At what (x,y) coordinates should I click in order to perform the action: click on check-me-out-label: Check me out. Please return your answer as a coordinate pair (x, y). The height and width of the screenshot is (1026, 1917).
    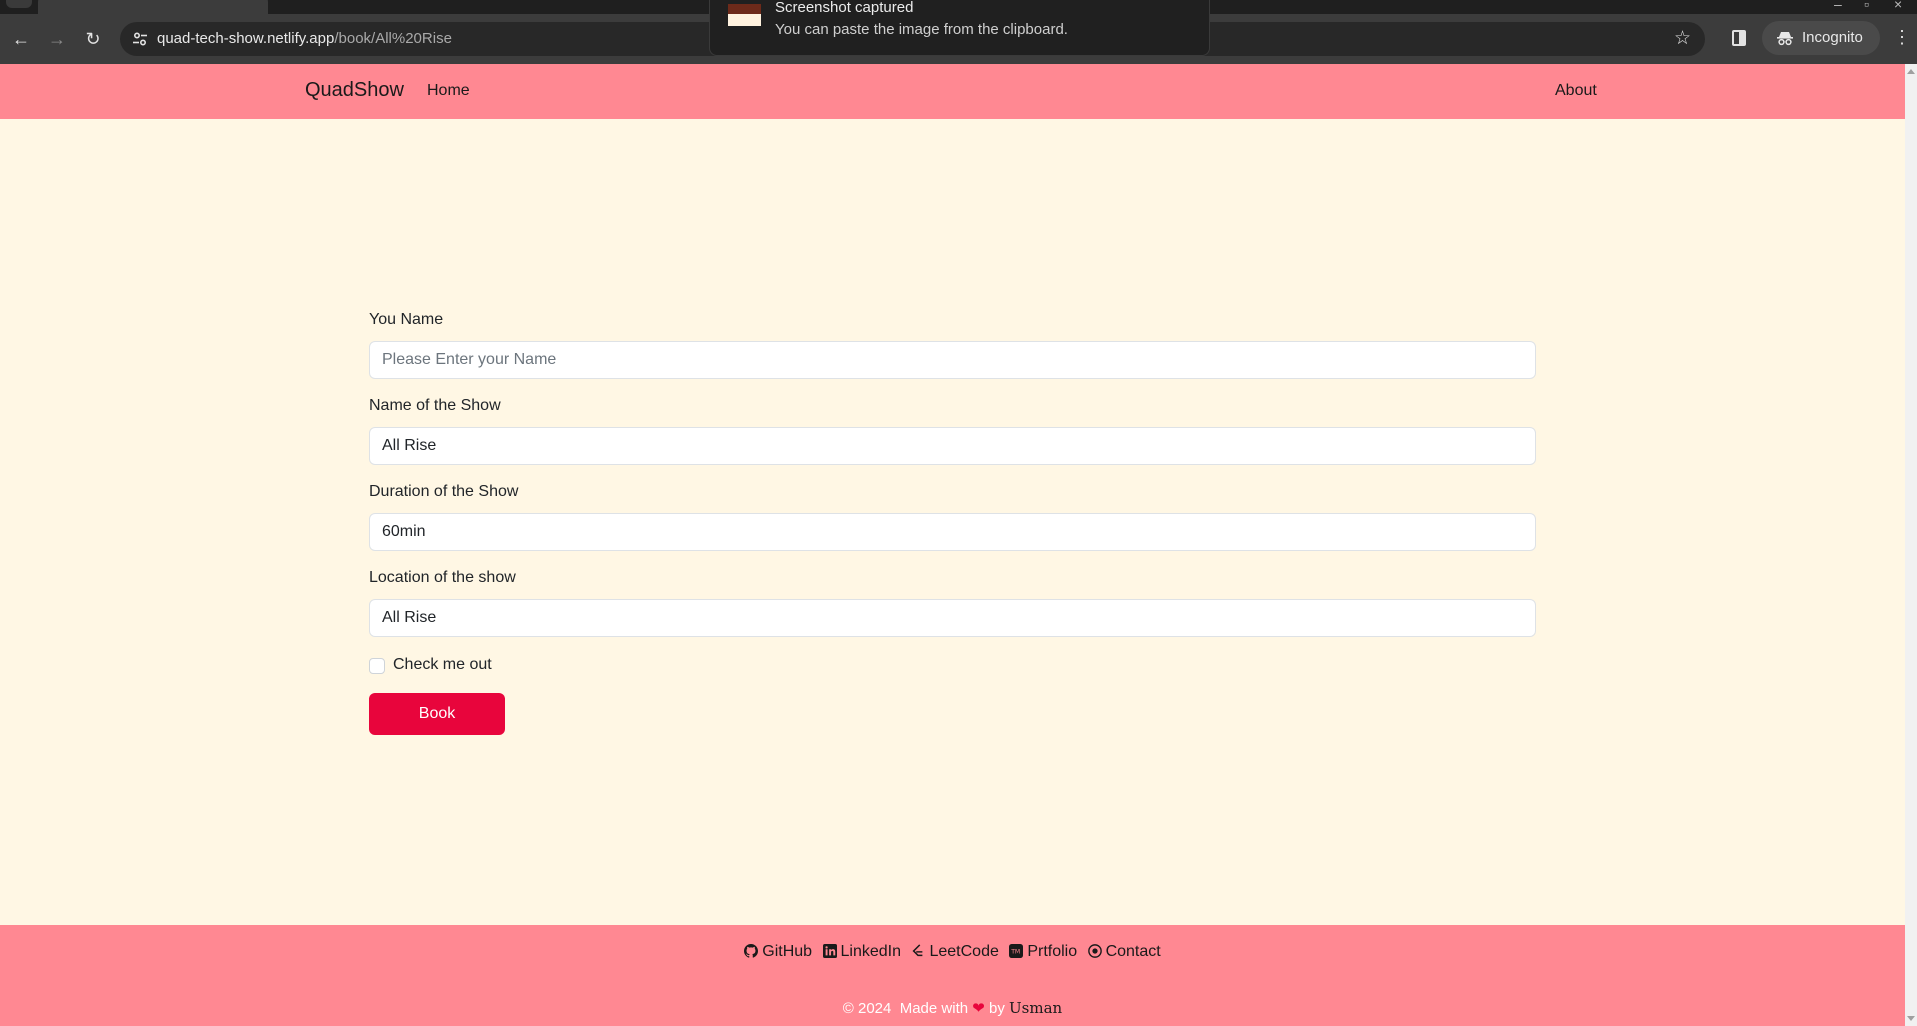
    Looking at the image, I should click on (442, 665).